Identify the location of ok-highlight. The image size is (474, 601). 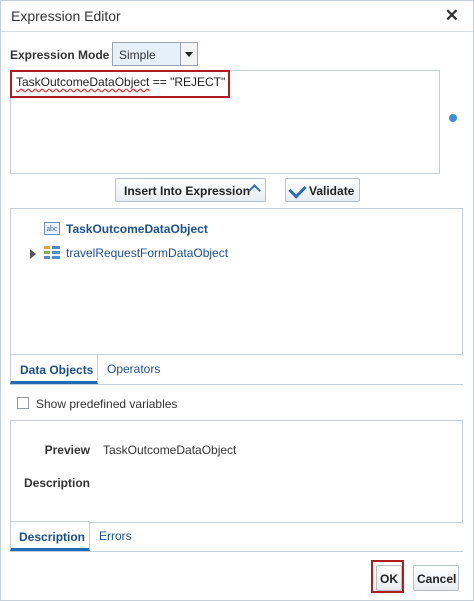
(387, 576).